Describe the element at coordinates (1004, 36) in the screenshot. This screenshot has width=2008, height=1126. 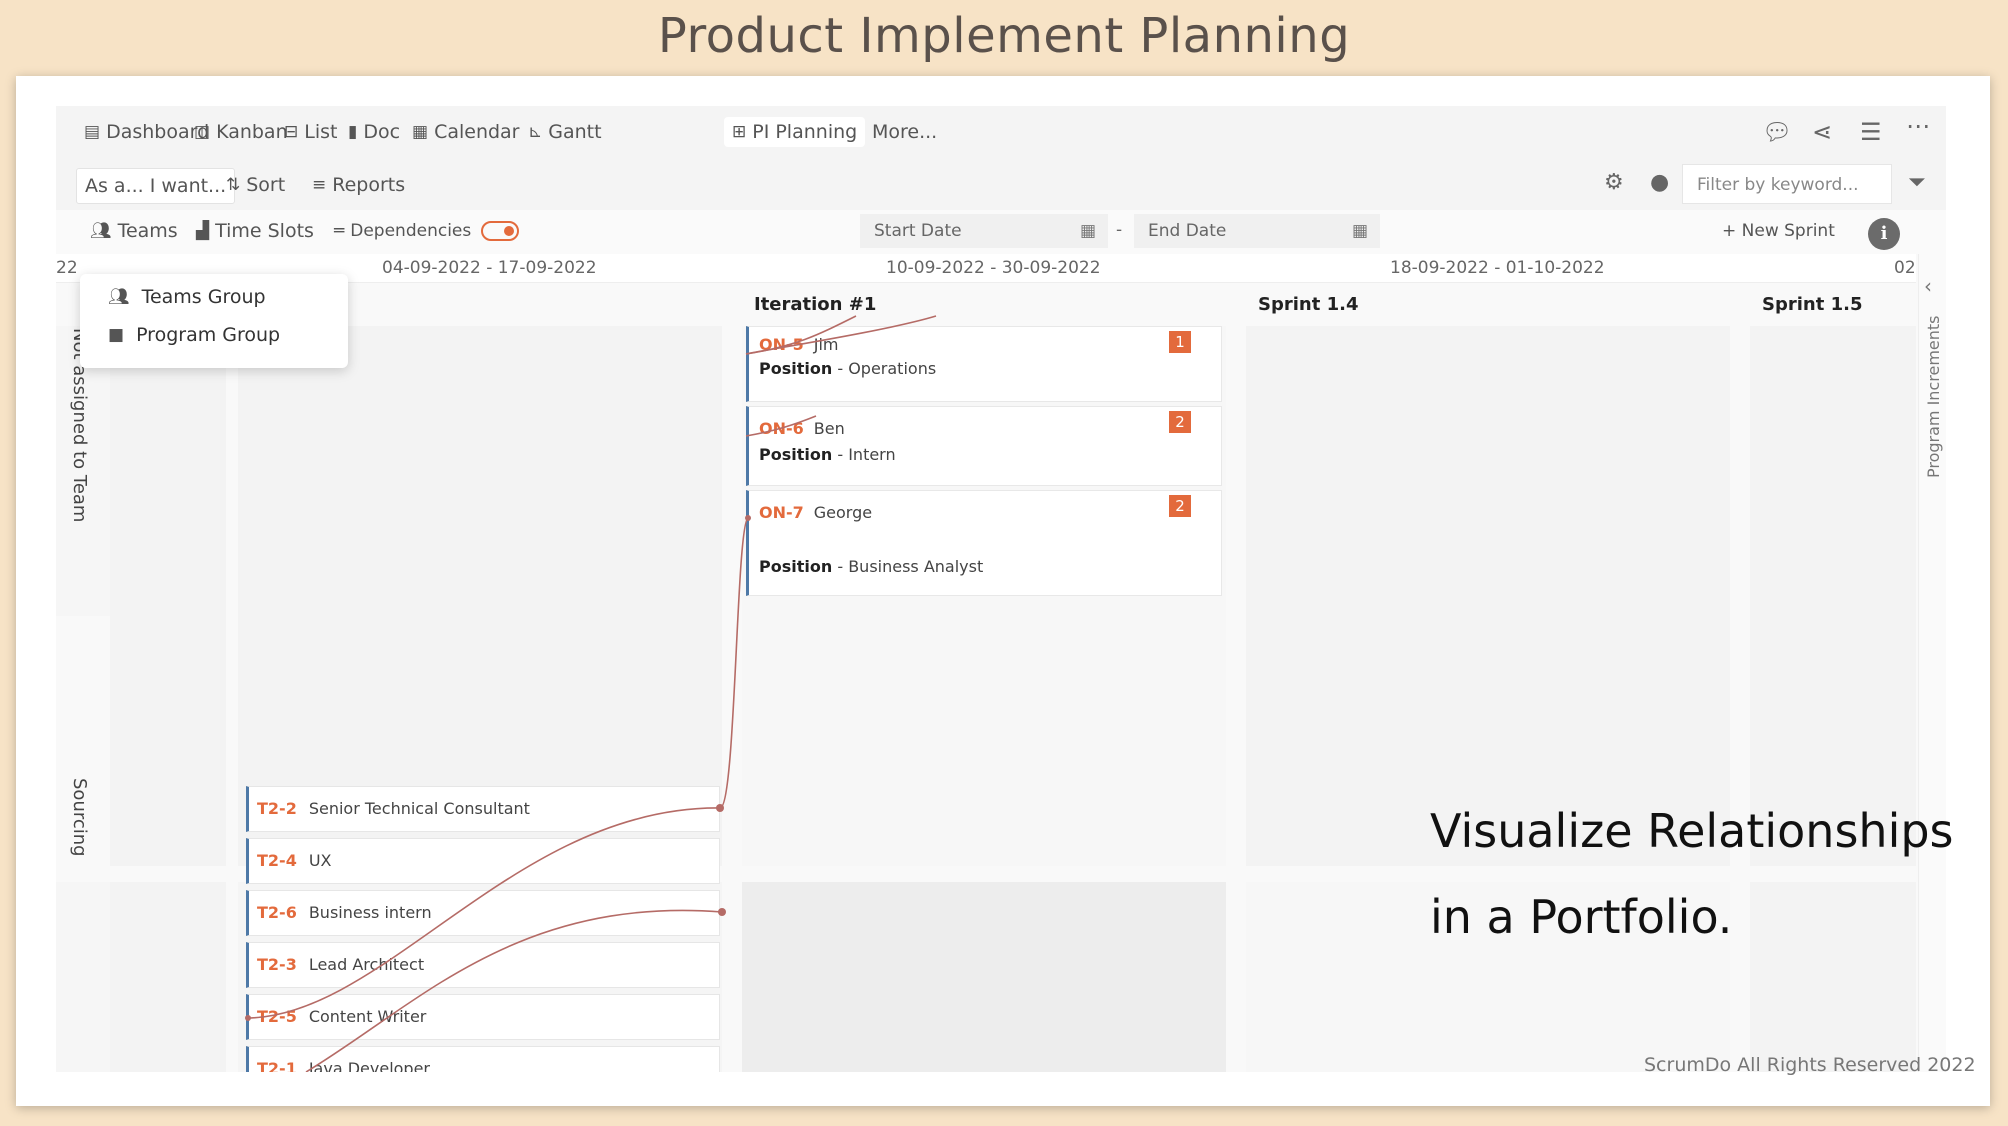
I see `slide-title: Product Implement Planning` at that location.